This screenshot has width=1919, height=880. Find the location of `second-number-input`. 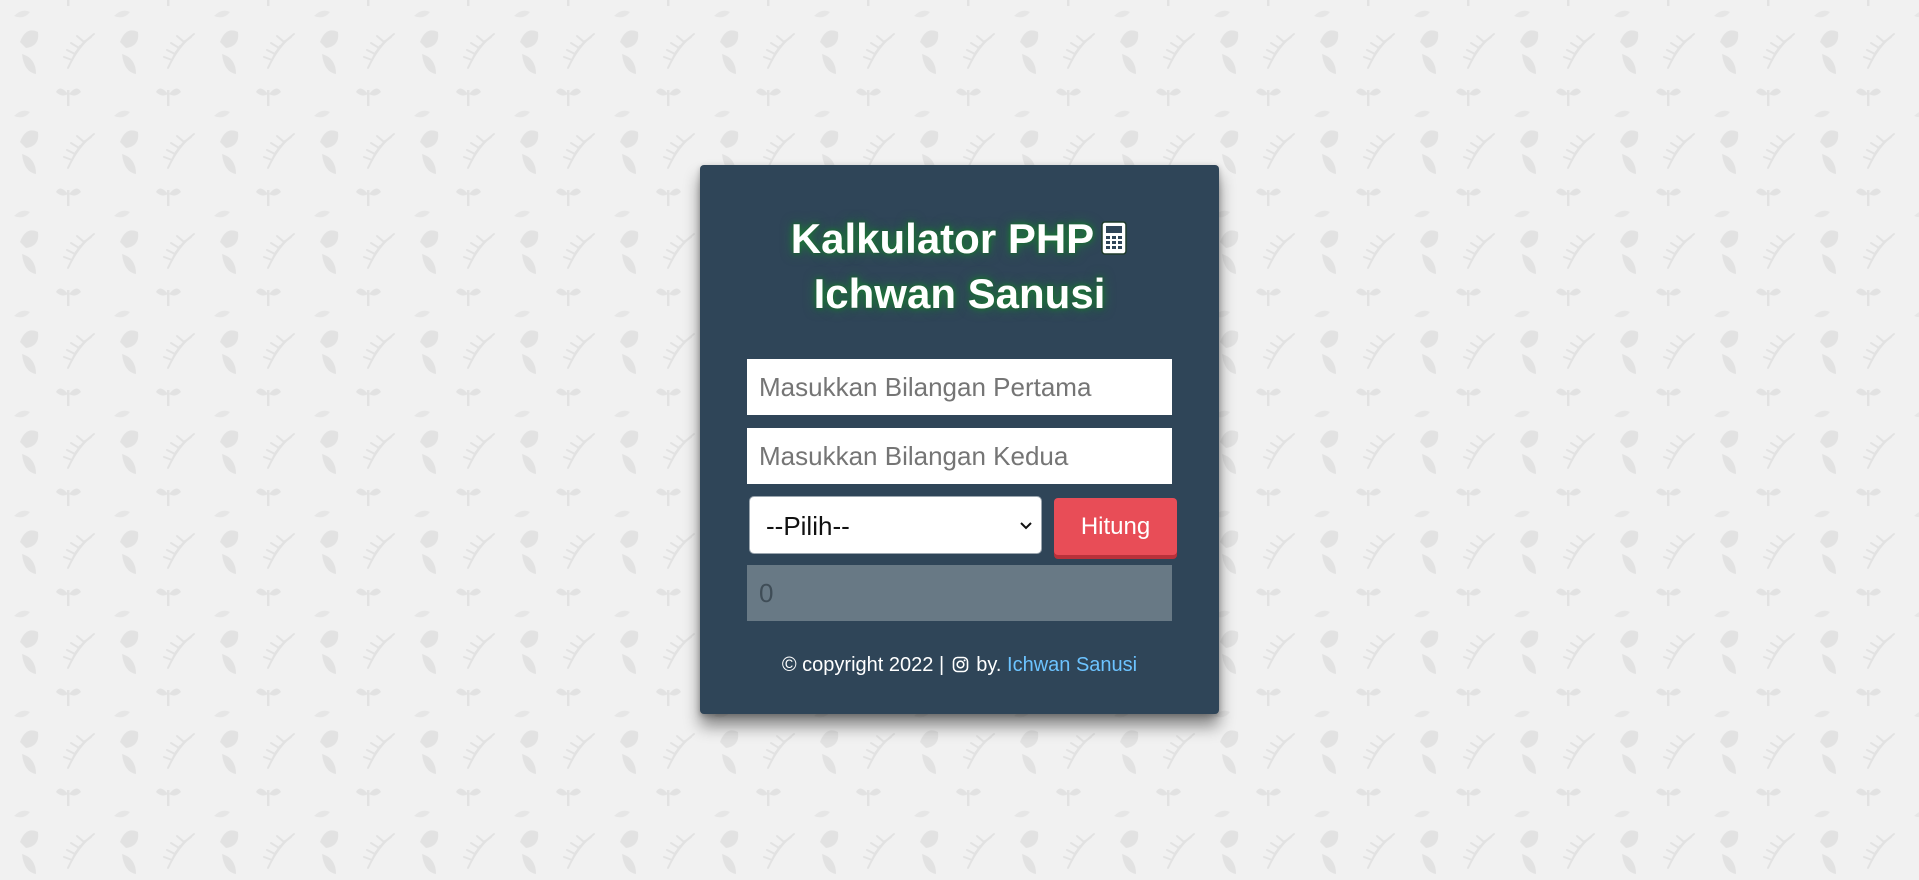

second-number-input is located at coordinates (959, 456).